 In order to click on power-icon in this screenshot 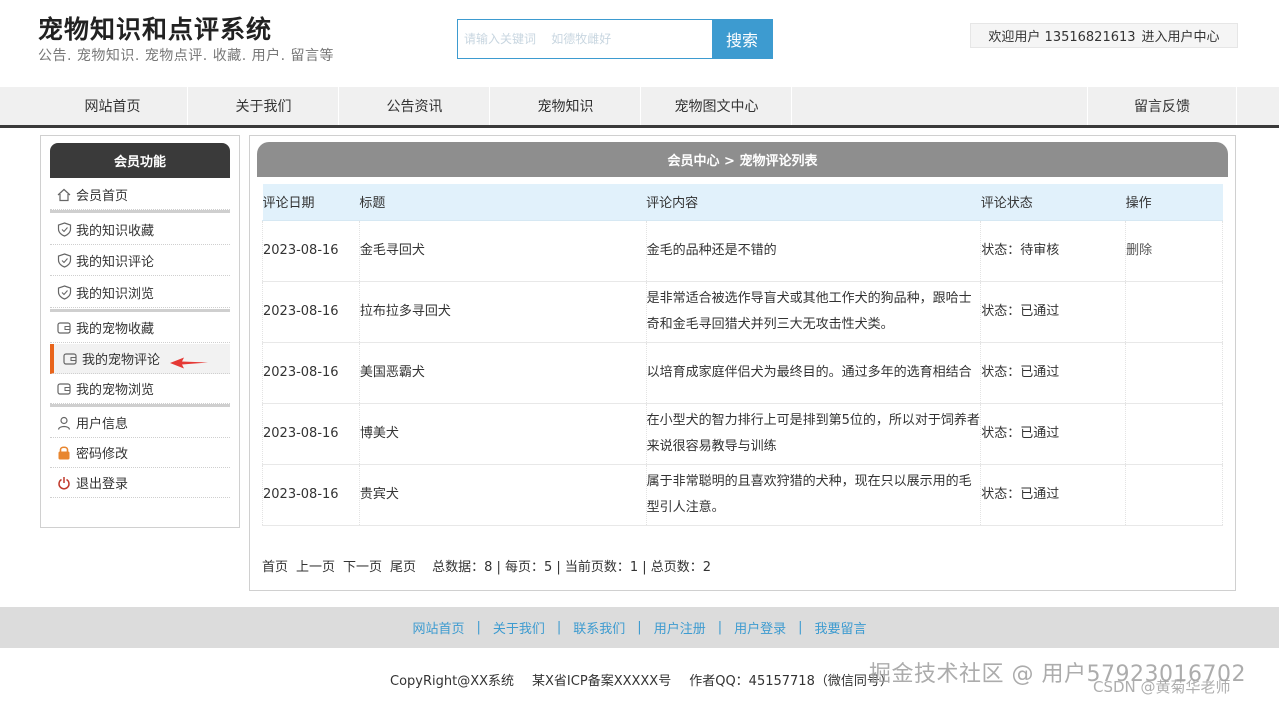, I will do `click(64, 483)`.